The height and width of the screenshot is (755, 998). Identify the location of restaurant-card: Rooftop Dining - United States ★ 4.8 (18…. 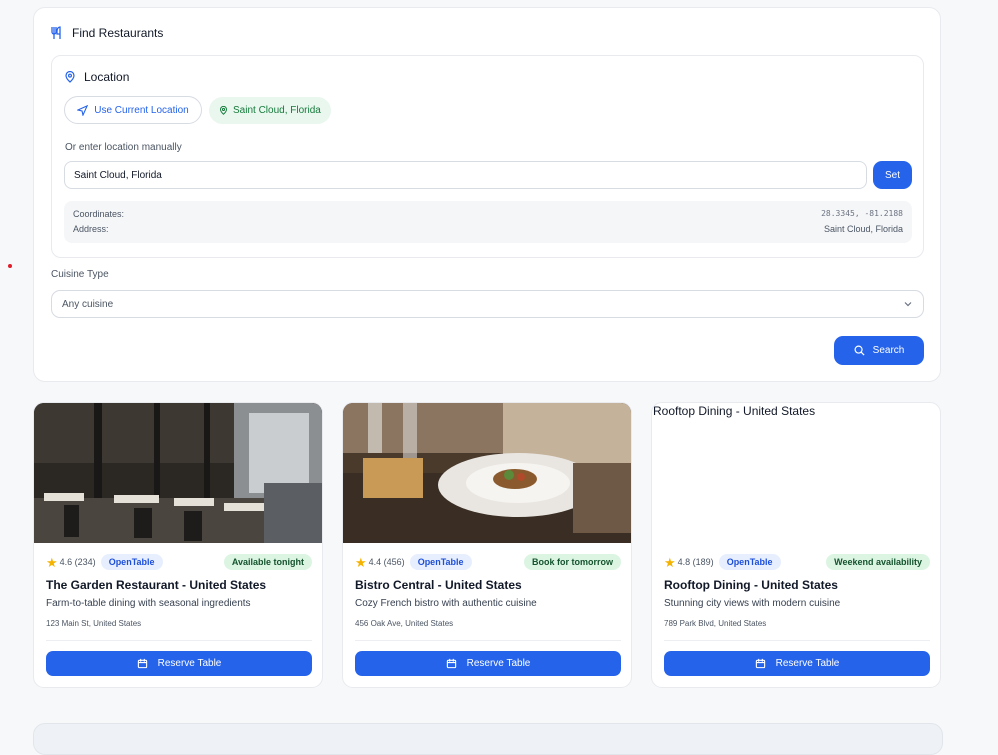
(796, 545).